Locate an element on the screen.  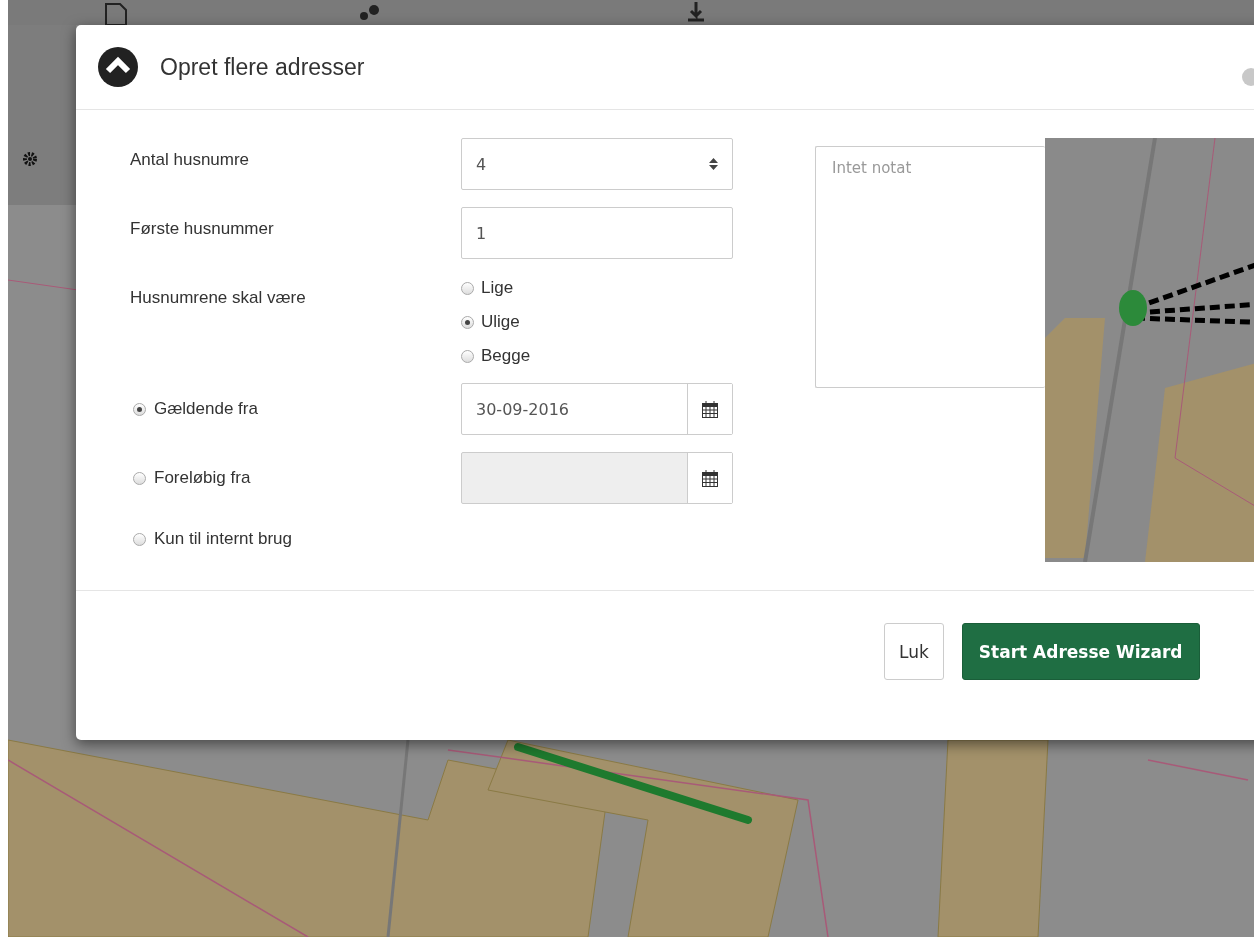
collapse-icon is located at coordinates (118, 67).